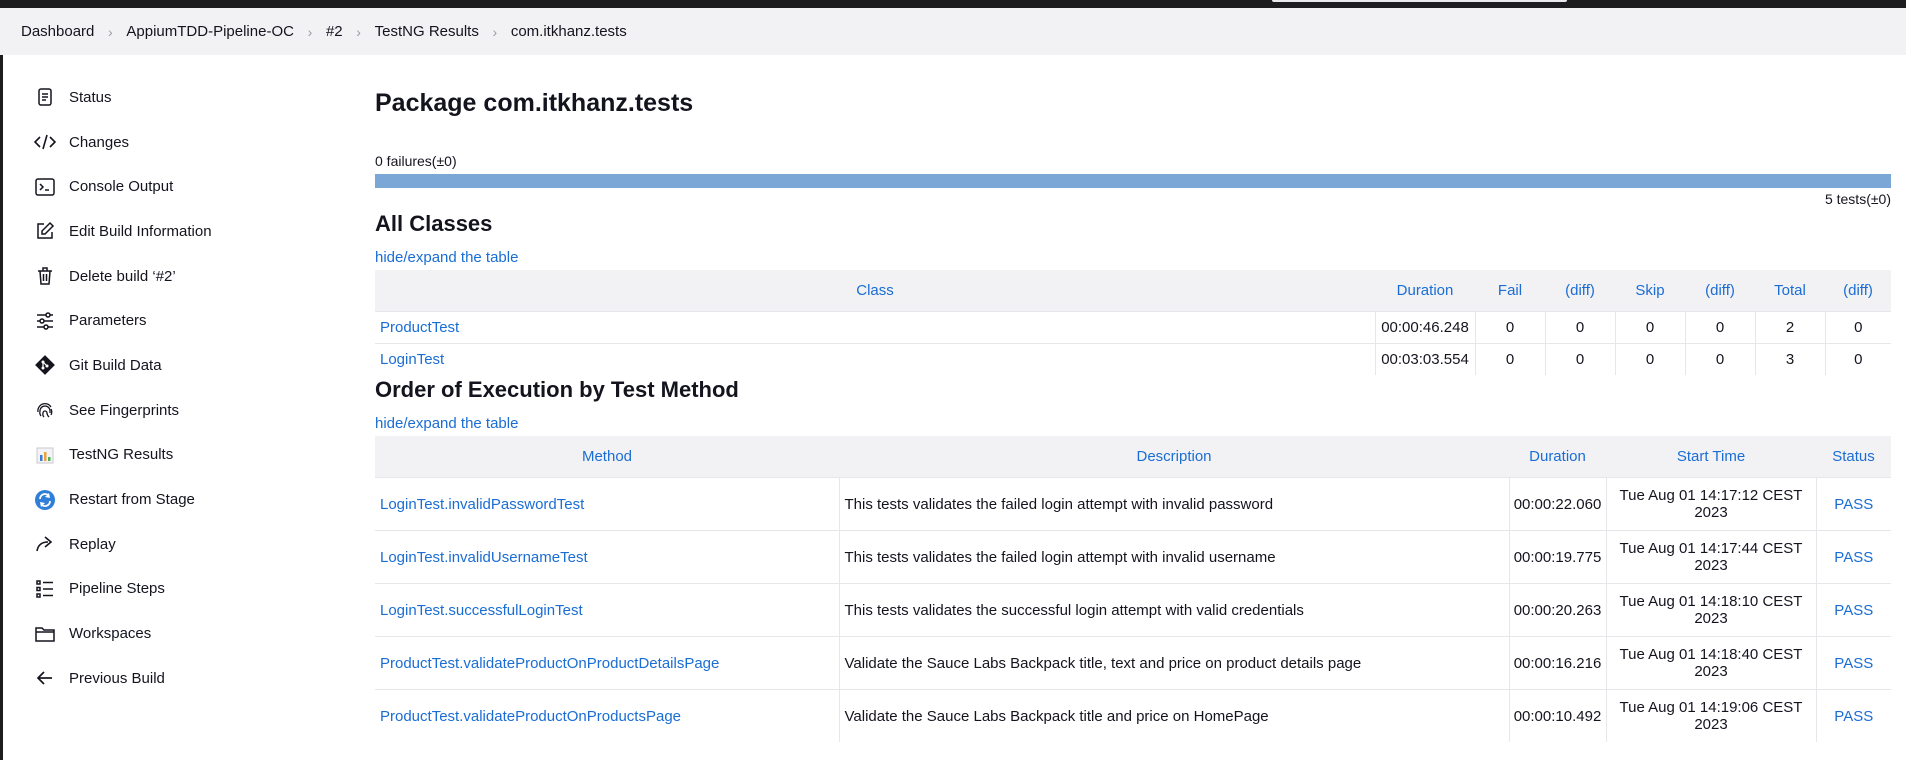 The image size is (1906, 760). Describe the element at coordinates (1424, 359) in the screenshot. I see `class-duration: 00:03:03.554` at that location.